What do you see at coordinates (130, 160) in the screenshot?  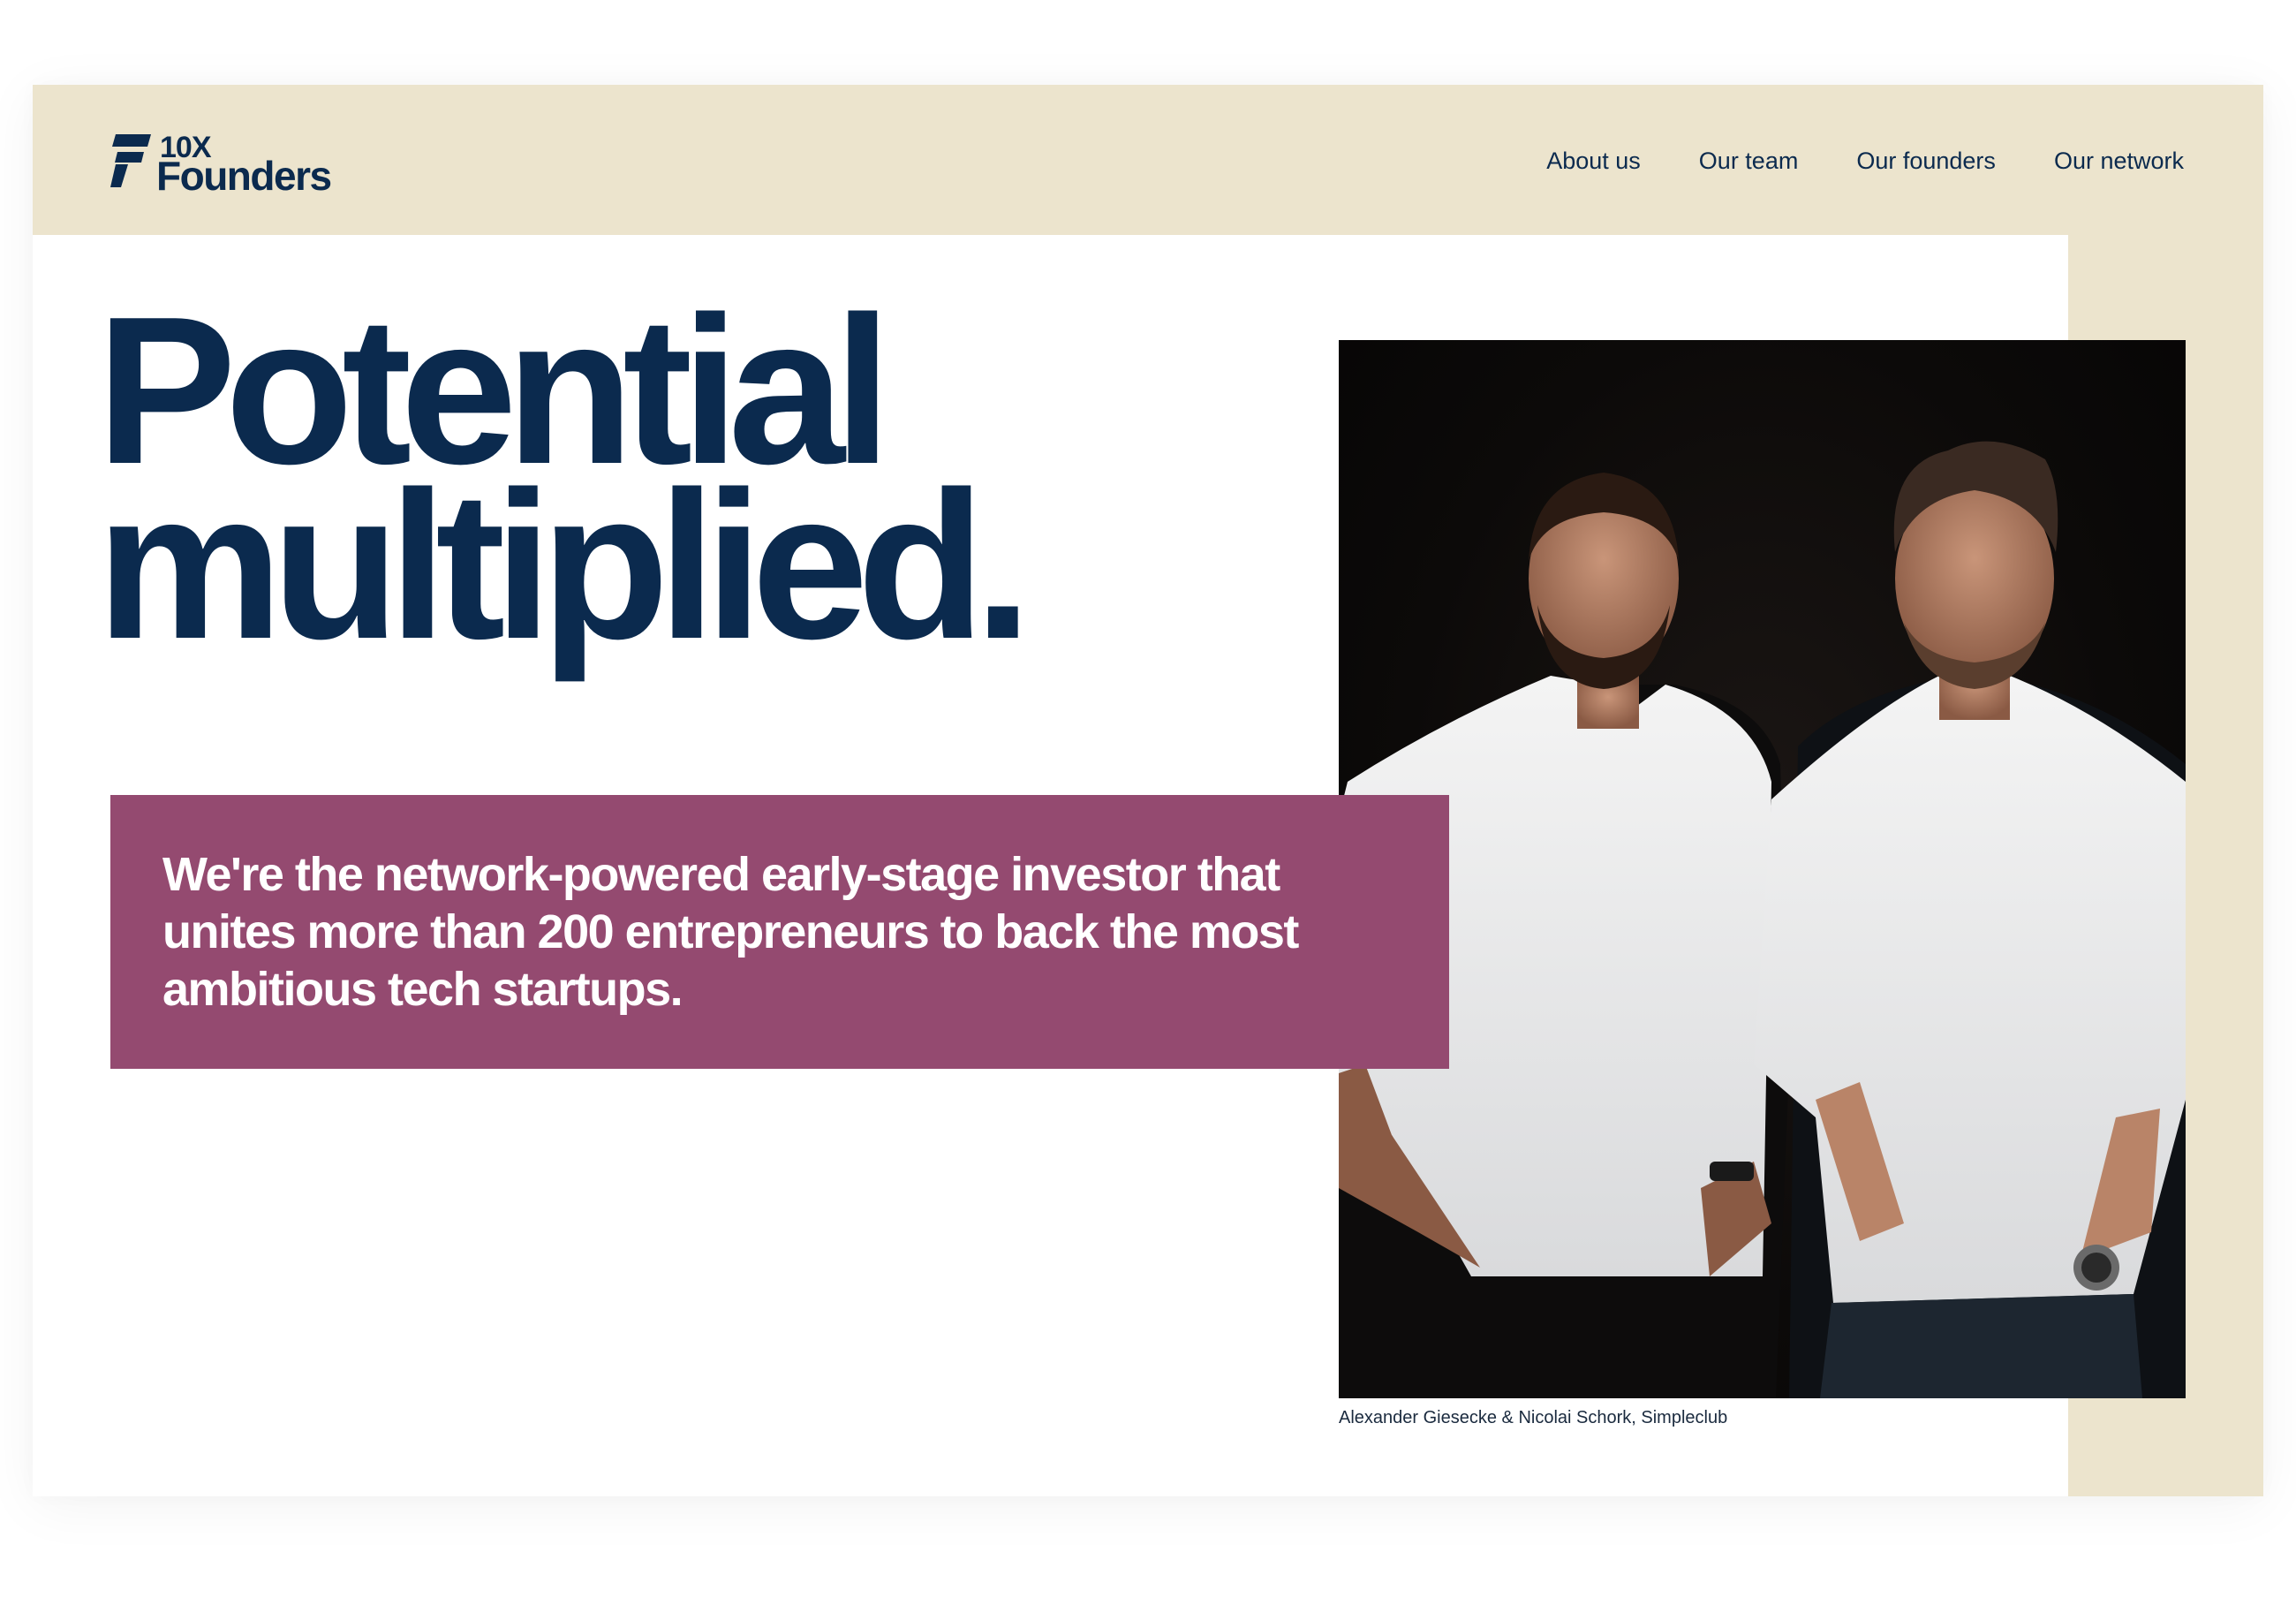 I see `founders-logo-icon` at bounding box center [130, 160].